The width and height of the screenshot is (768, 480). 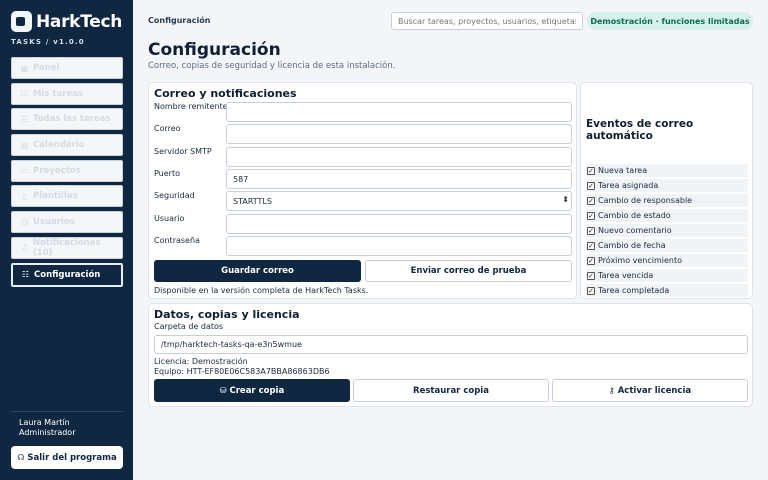 What do you see at coordinates (667, 275) in the screenshot?
I see `event-item: ✓ Tarea vencida` at bounding box center [667, 275].